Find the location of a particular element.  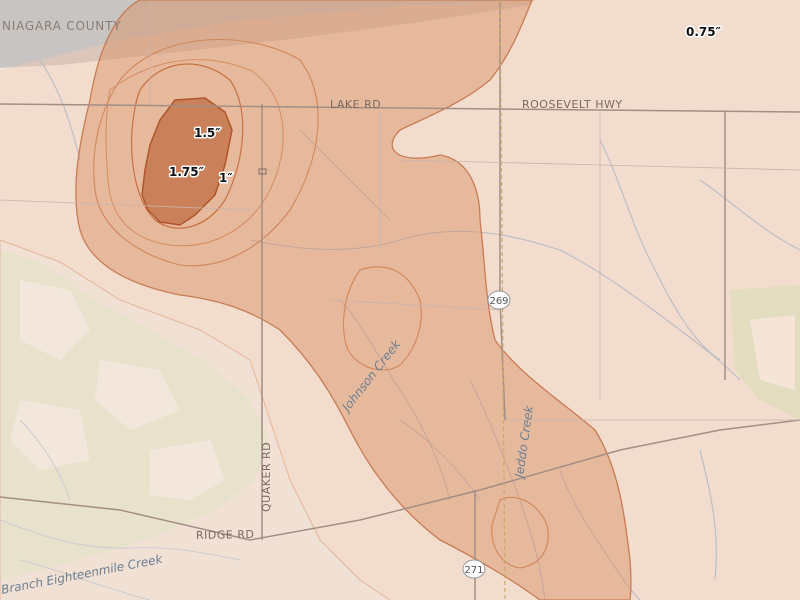

ridge-rd-label: RIDGE RD is located at coordinates (225, 535).